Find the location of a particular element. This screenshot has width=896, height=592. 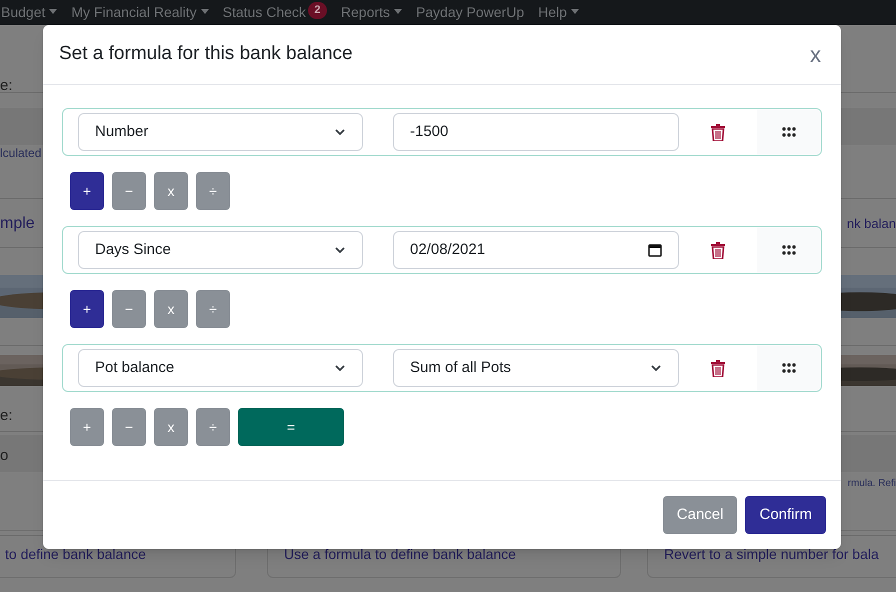

equals-button: = is located at coordinates (291, 427).